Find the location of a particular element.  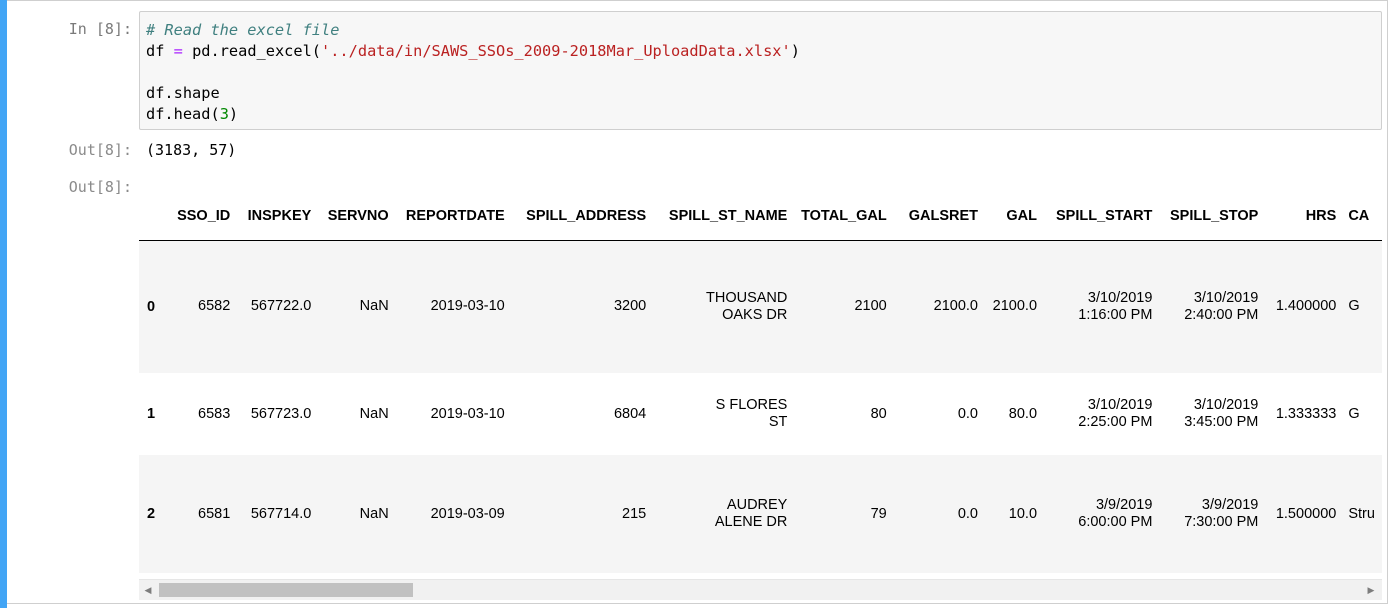

code-number: 3 is located at coordinates (224, 114).